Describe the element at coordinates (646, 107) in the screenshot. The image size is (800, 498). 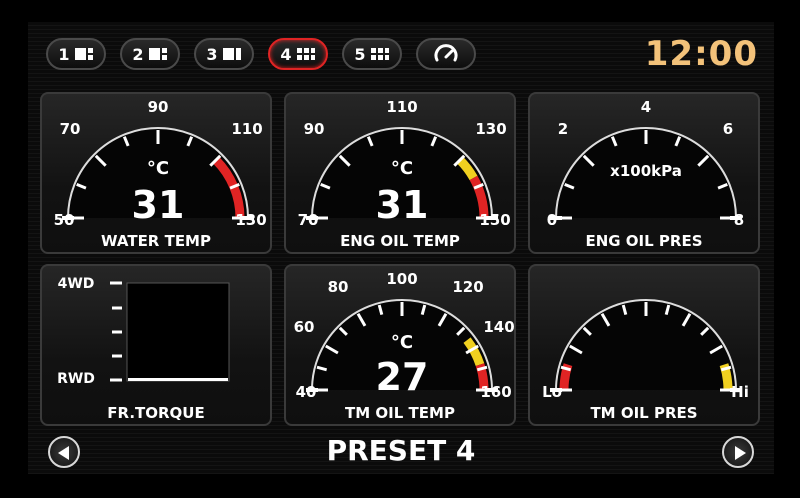
I see `tick-label: 4` at that location.